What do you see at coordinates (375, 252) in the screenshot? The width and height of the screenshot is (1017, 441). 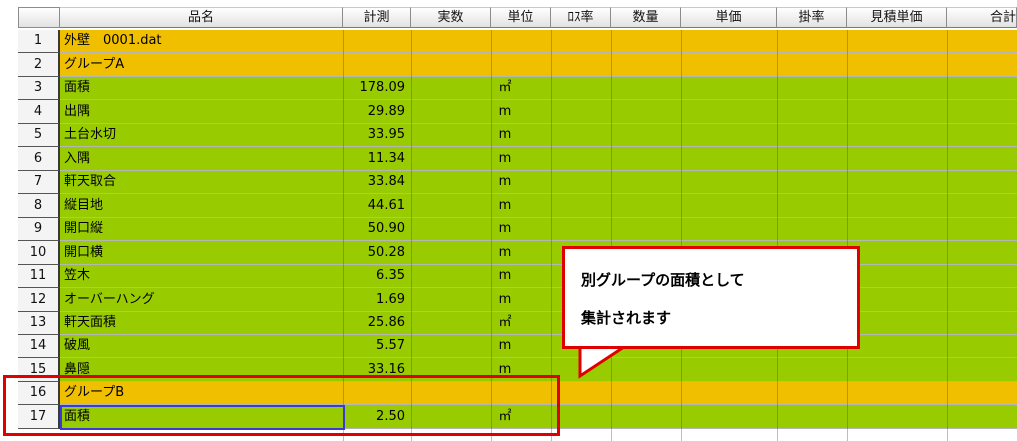 I see `measure-cell: 50.28` at bounding box center [375, 252].